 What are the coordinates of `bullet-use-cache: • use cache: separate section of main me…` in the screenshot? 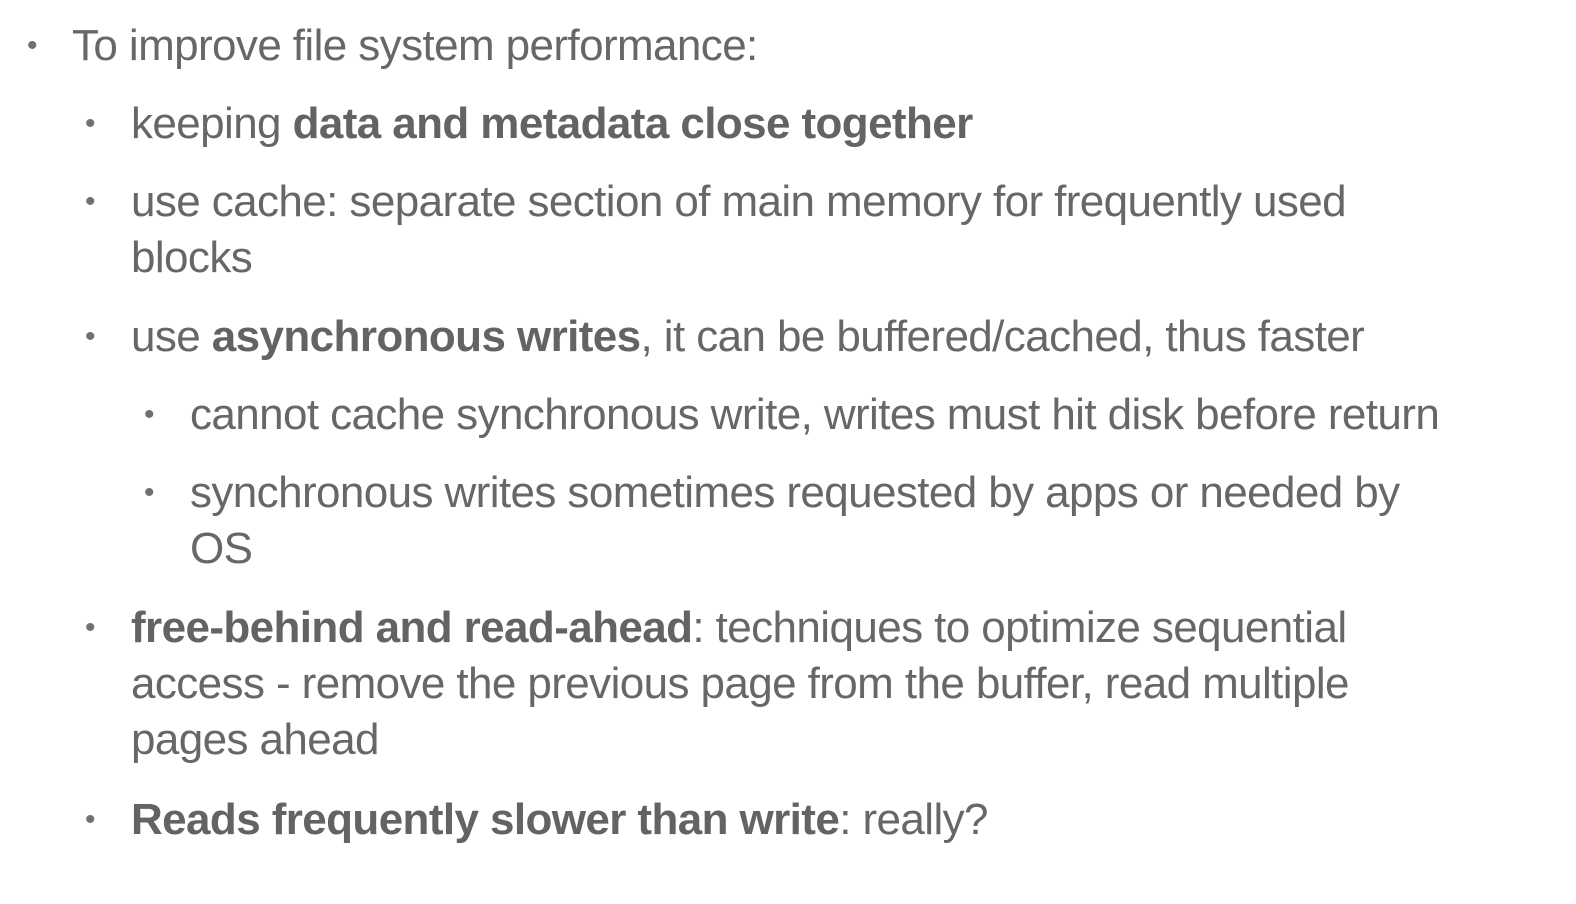 It's located at (716, 230).